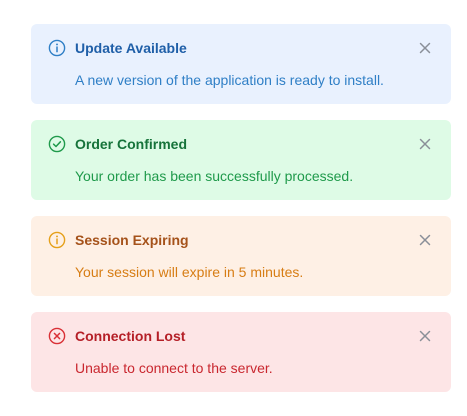 The height and width of the screenshot is (416, 467). I want to click on x-circle-icon, so click(57, 336).